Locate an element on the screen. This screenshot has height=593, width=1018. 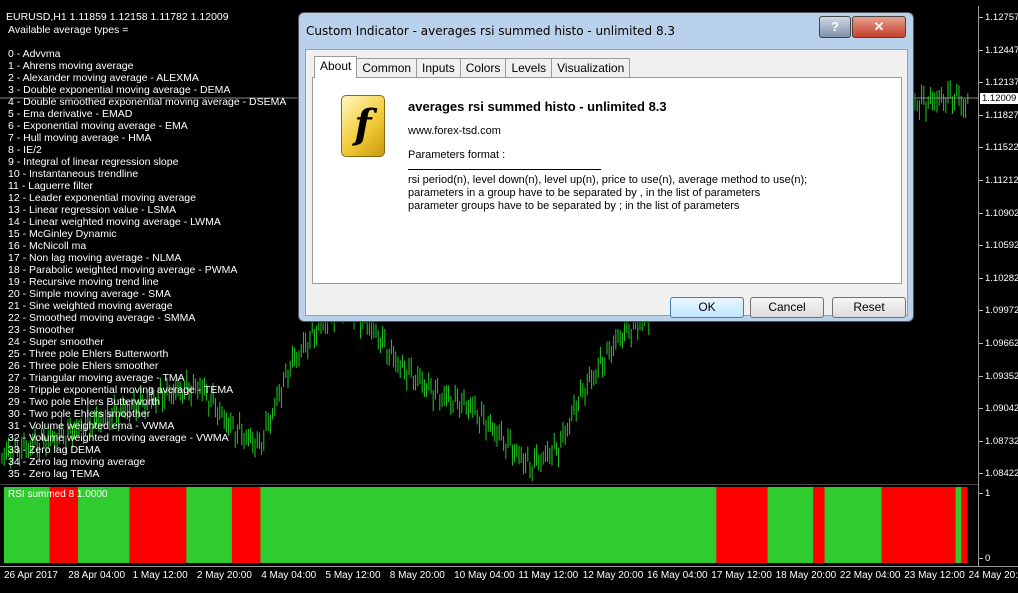
price-tick-label: 1.09352 is located at coordinates (998, 376).